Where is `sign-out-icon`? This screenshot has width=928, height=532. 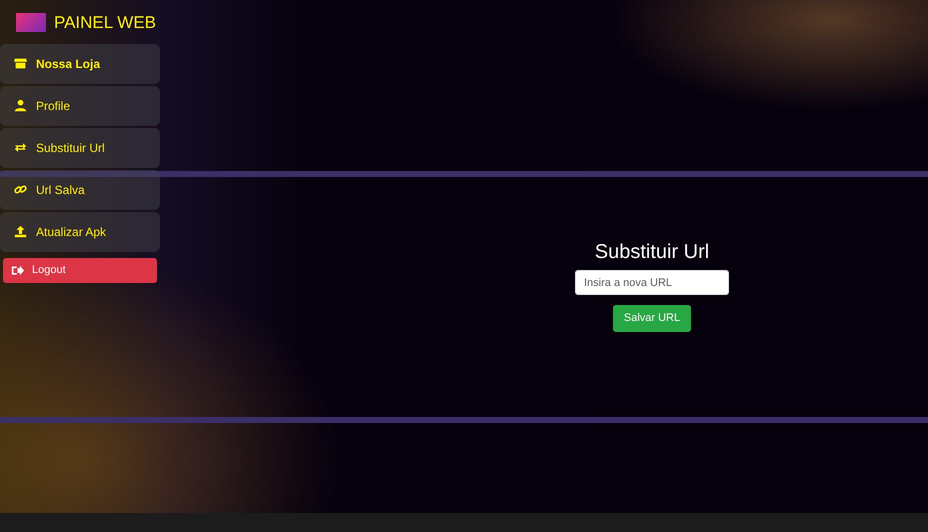
sign-out-icon is located at coordinates (17, 270).